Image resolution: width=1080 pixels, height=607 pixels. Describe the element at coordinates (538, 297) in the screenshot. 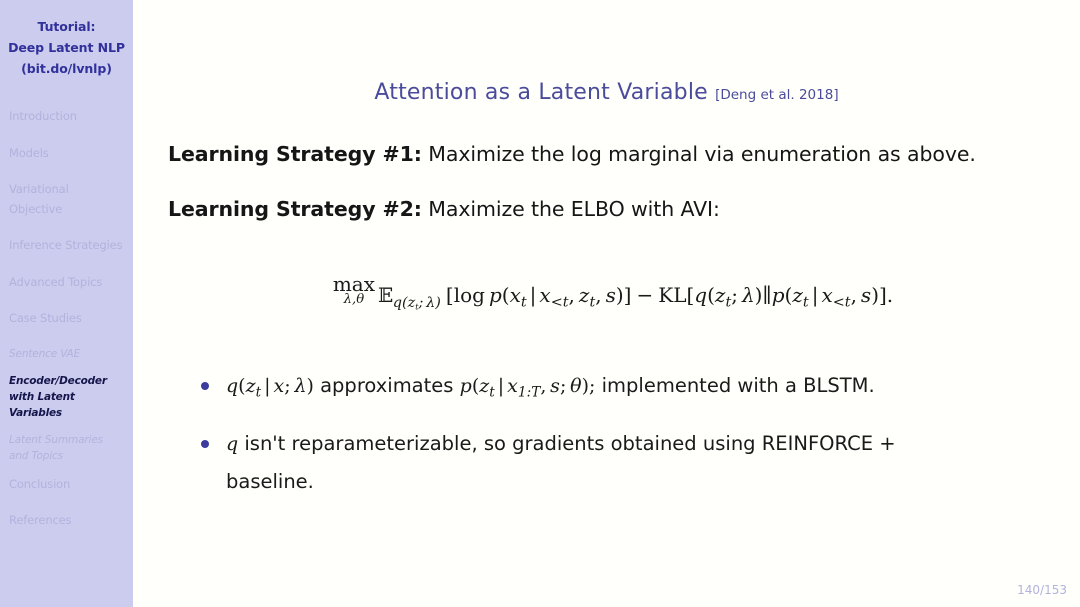

I see `equation-log-term: [log p(xt | x<t, zt, s)]` at that location.